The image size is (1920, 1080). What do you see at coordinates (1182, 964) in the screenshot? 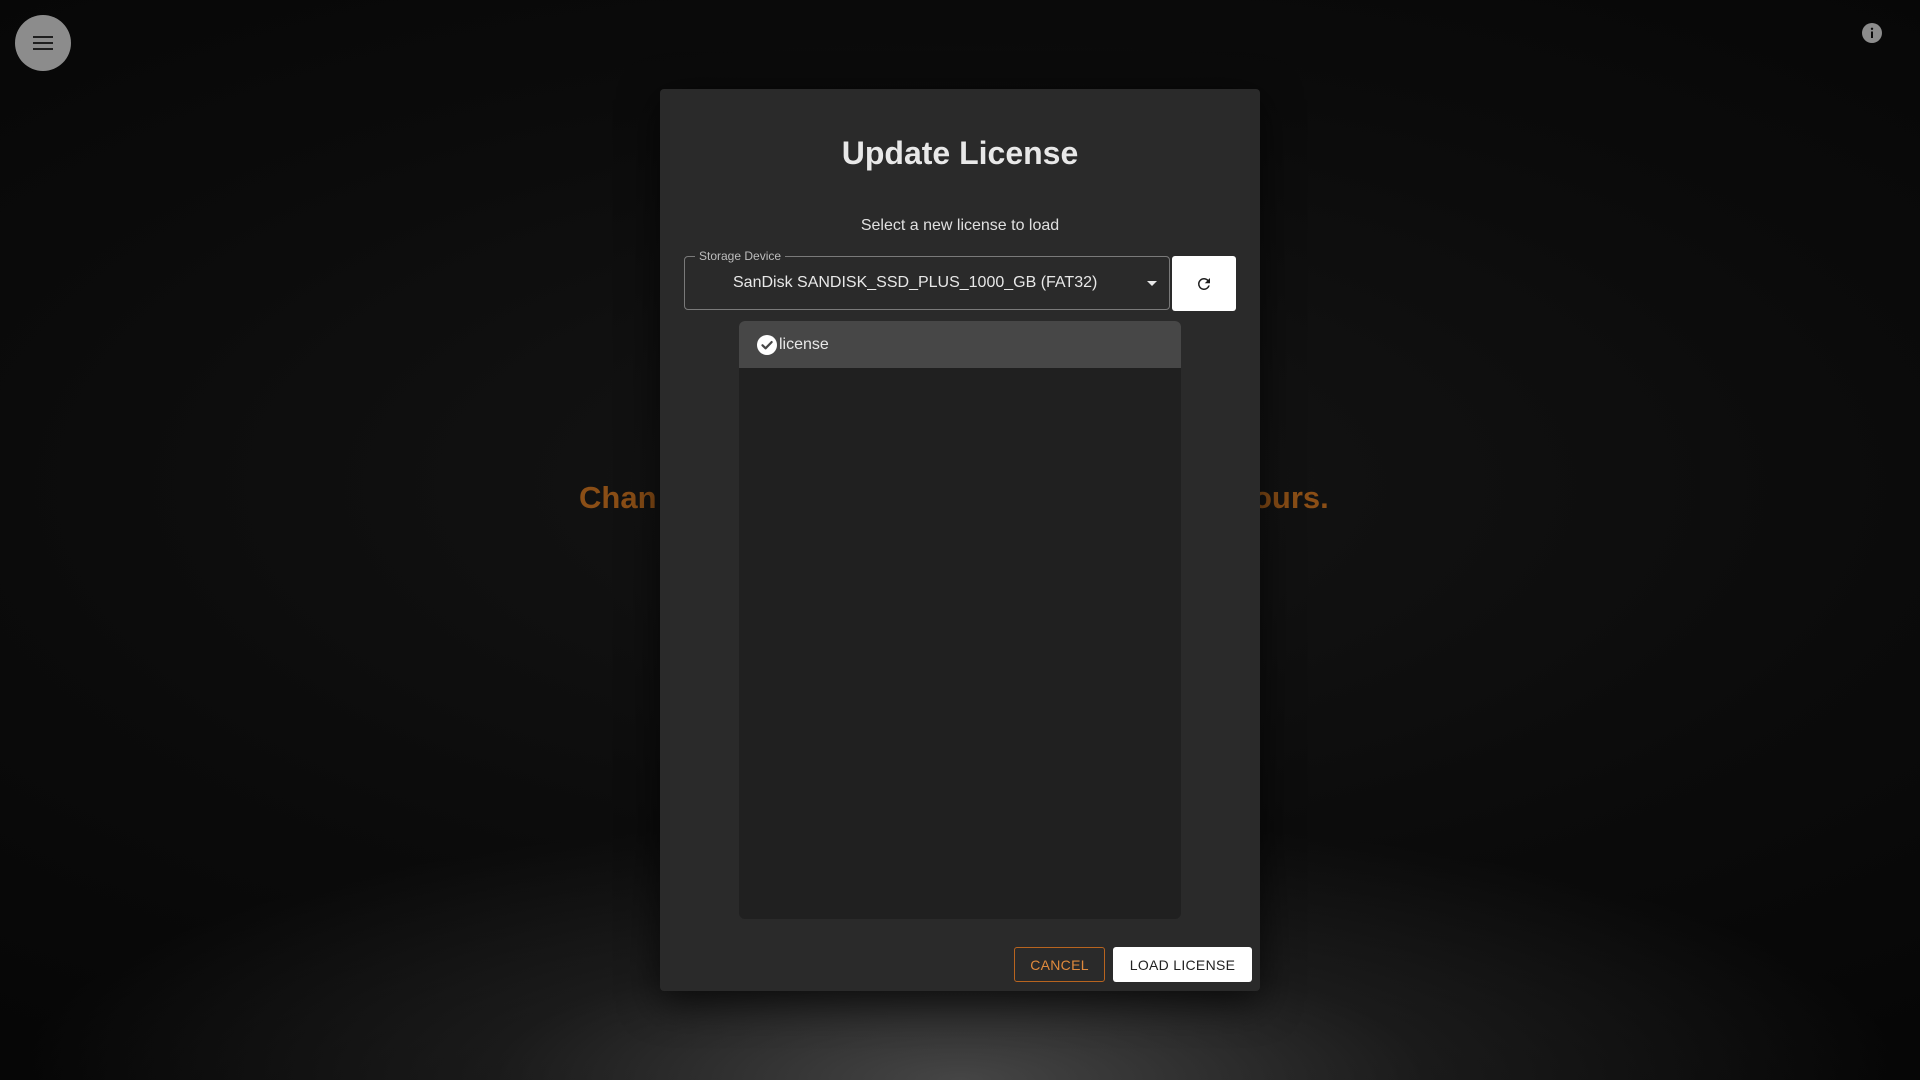
I see `load-license-button: LOAD LICENSE` at bounding box center [1182, 964].